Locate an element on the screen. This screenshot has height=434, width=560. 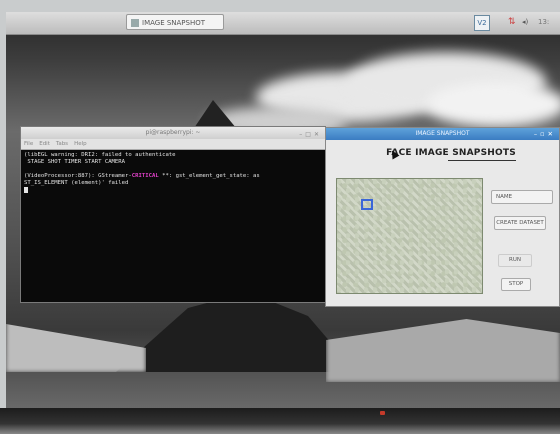
vnc-tray-icon: V2 is located at coordinates (482, 23).